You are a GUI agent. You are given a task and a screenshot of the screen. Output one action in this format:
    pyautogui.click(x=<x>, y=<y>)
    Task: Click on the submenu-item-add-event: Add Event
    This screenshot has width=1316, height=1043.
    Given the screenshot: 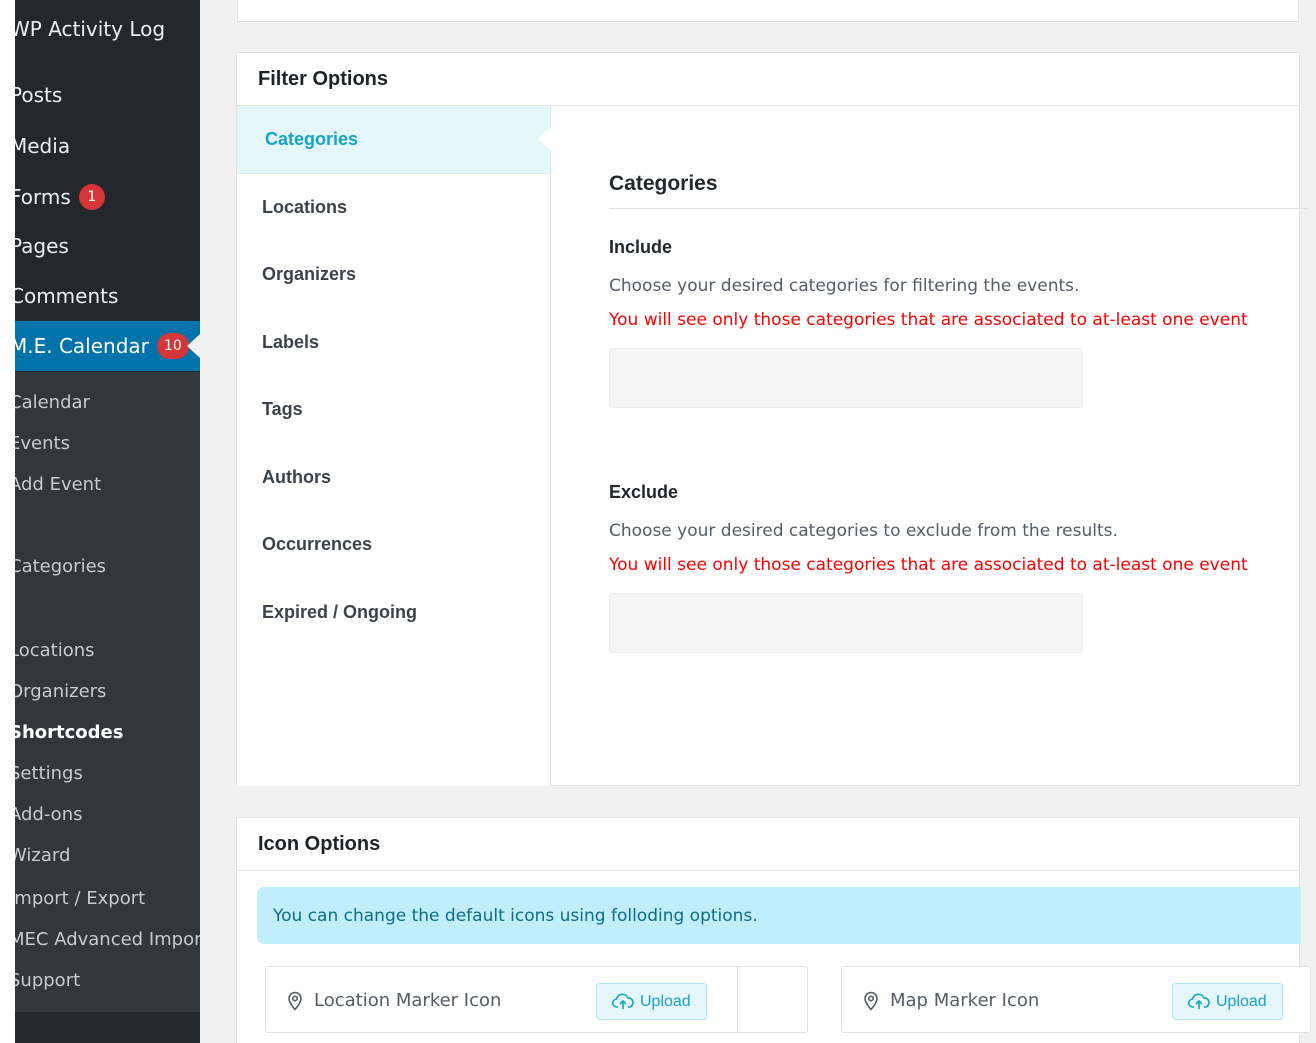 What is the action you would take?
    pyautogui.click(x=55, y=484)
    